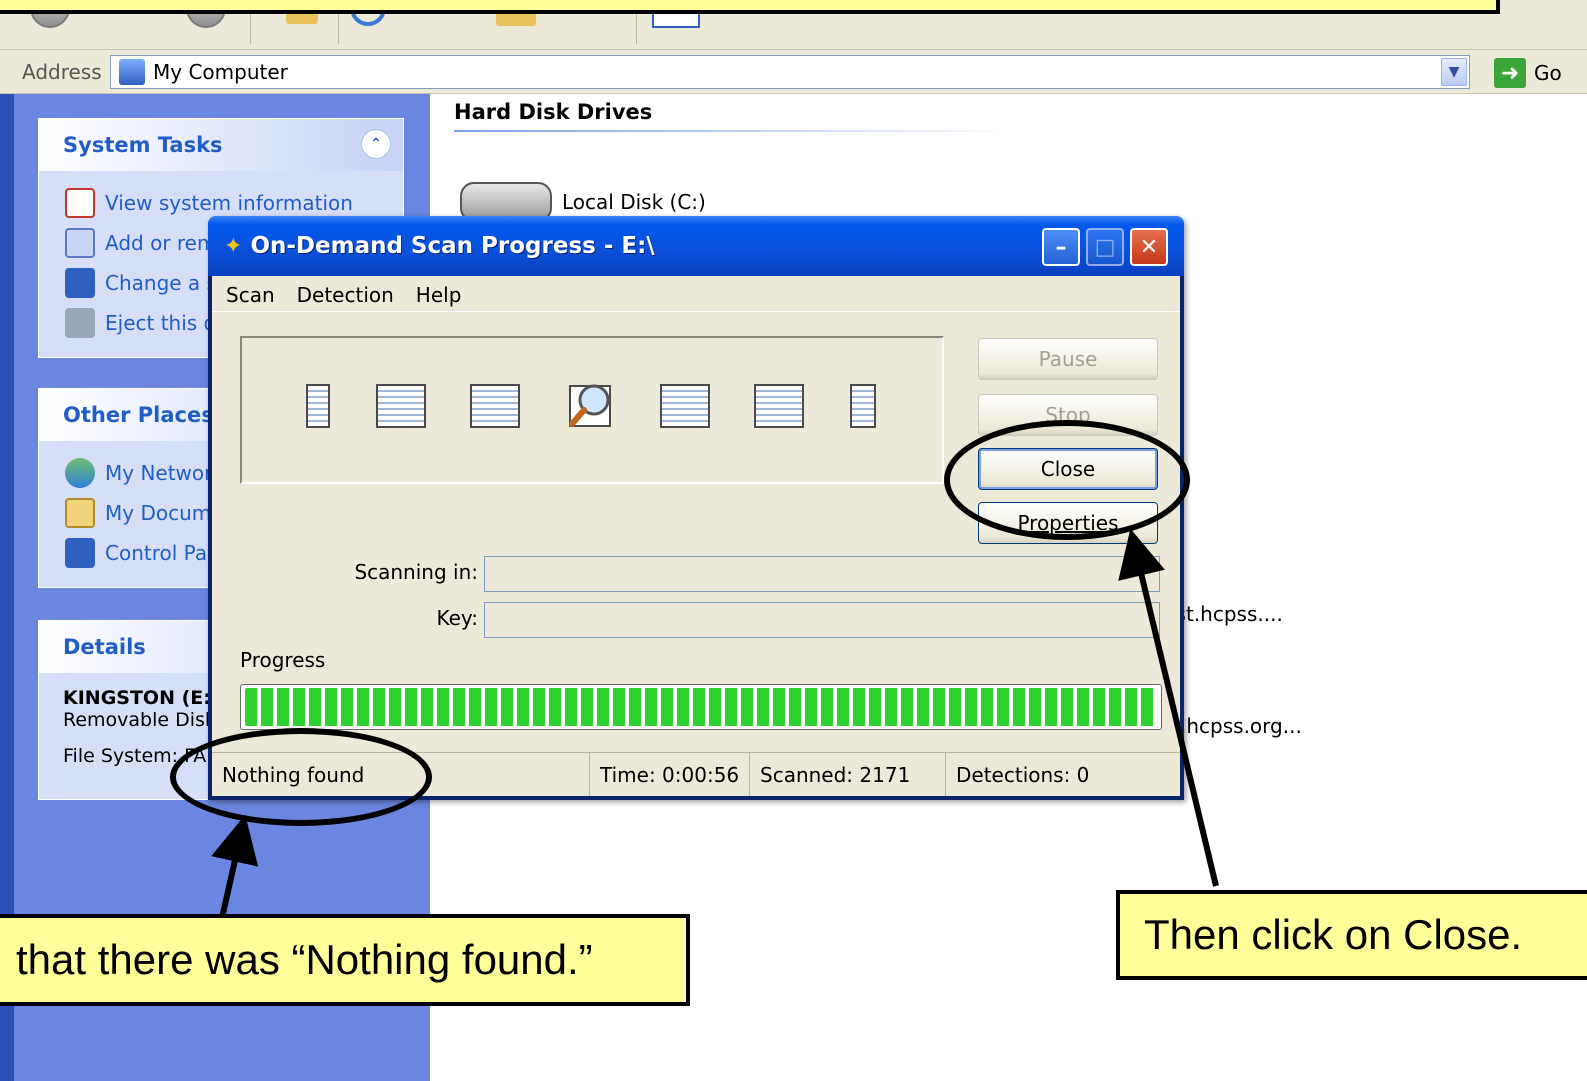 This screenshot has width=1587, height=1081. I want to click on eject-icon, so click(80, 323).